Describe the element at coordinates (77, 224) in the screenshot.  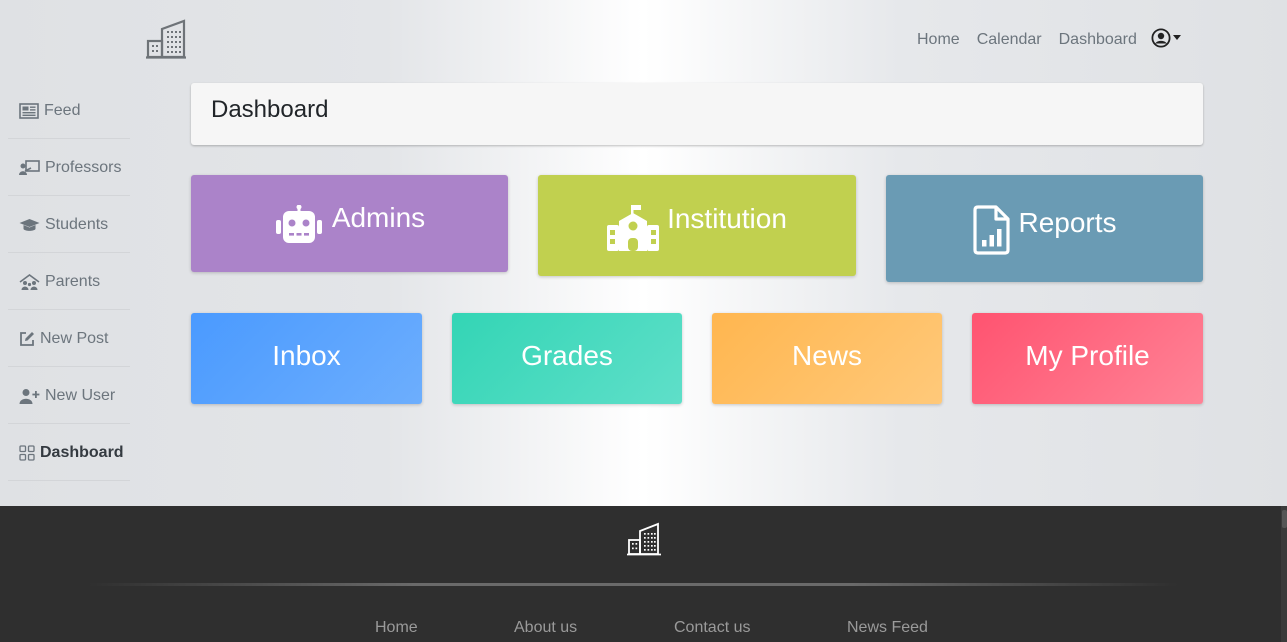
I see `sidebar-item-label: Students` at that location.